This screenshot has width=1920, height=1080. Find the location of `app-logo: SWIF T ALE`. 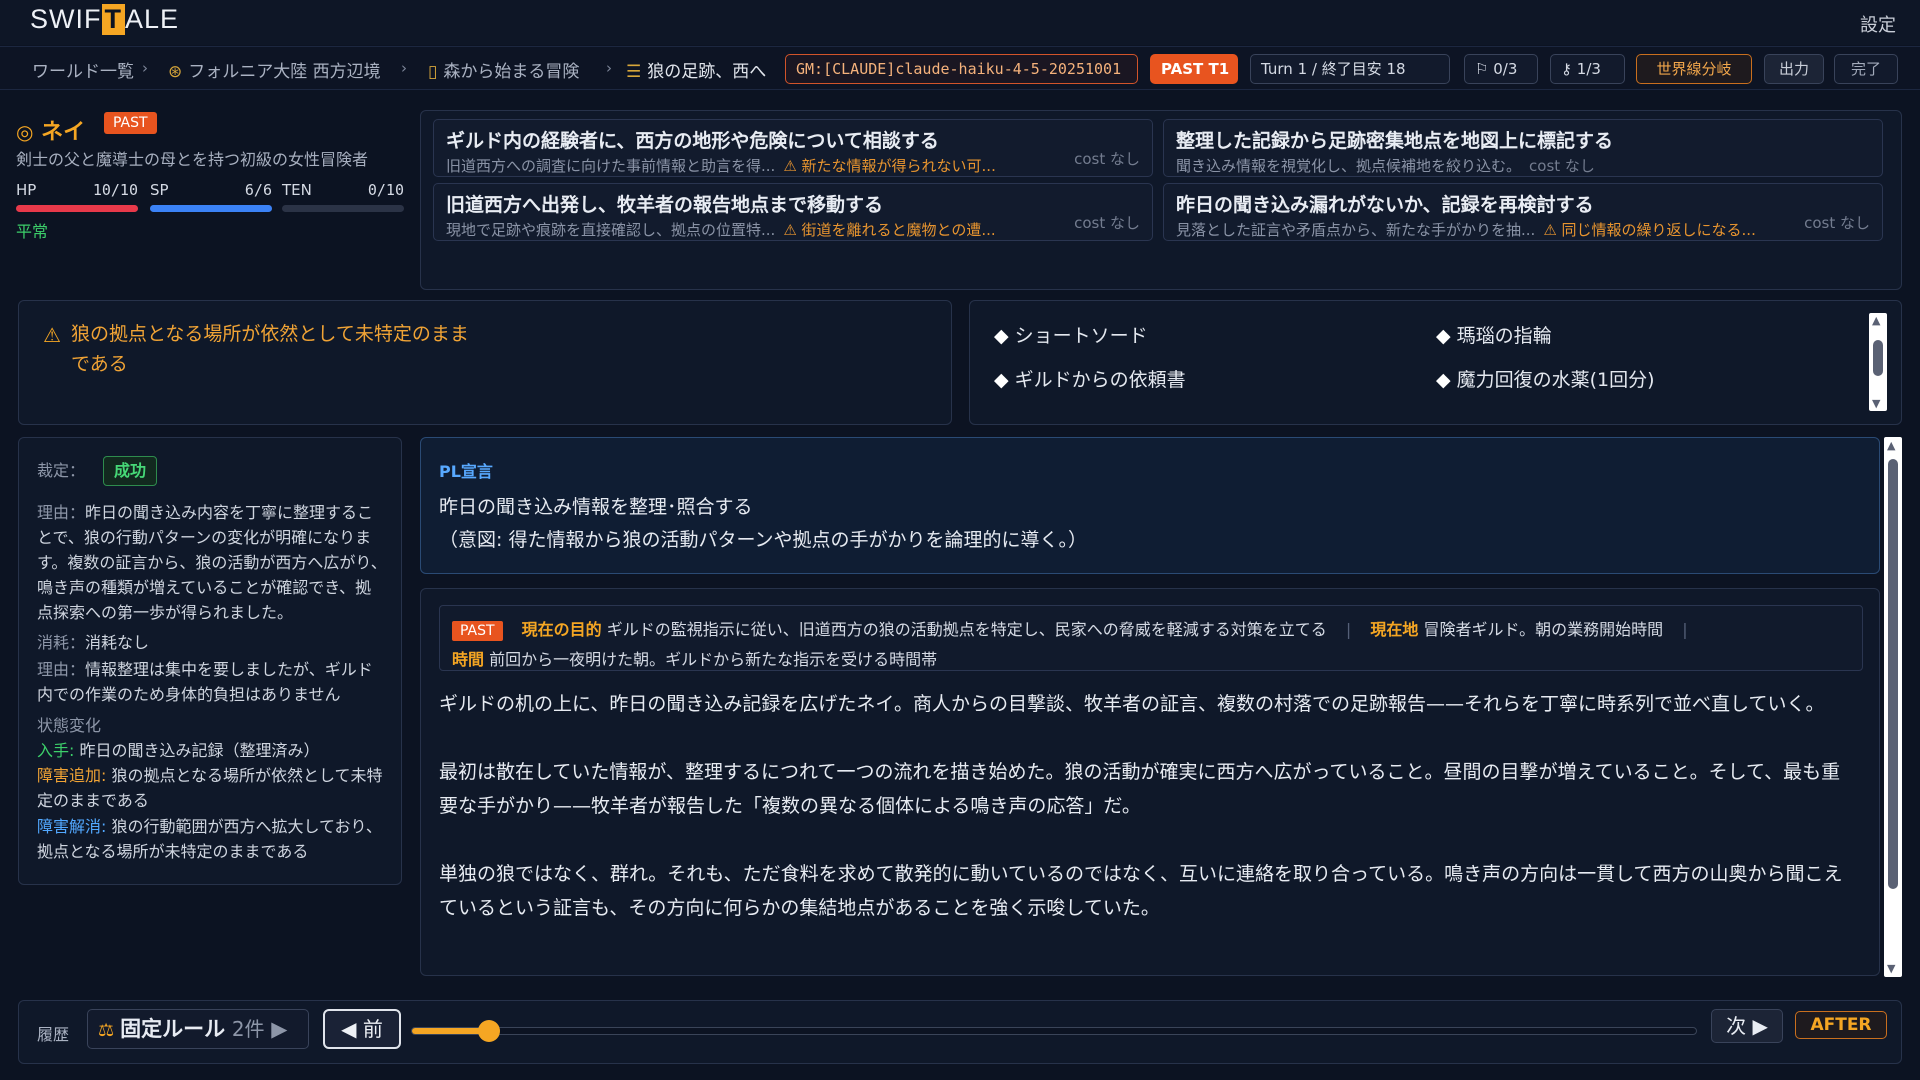

app-logo: SWIF T ALE is located at coordinates (104, 19).